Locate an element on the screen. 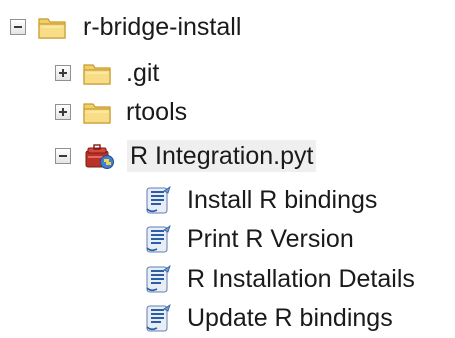 This screenshot has width=455, height=338. tree-node-label: Install R bindings is located at coordinates (282, 200).